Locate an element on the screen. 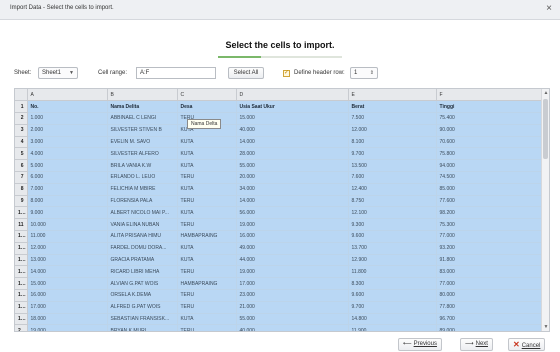  table-cell: 12.900 is located at coordinates (392, 260).